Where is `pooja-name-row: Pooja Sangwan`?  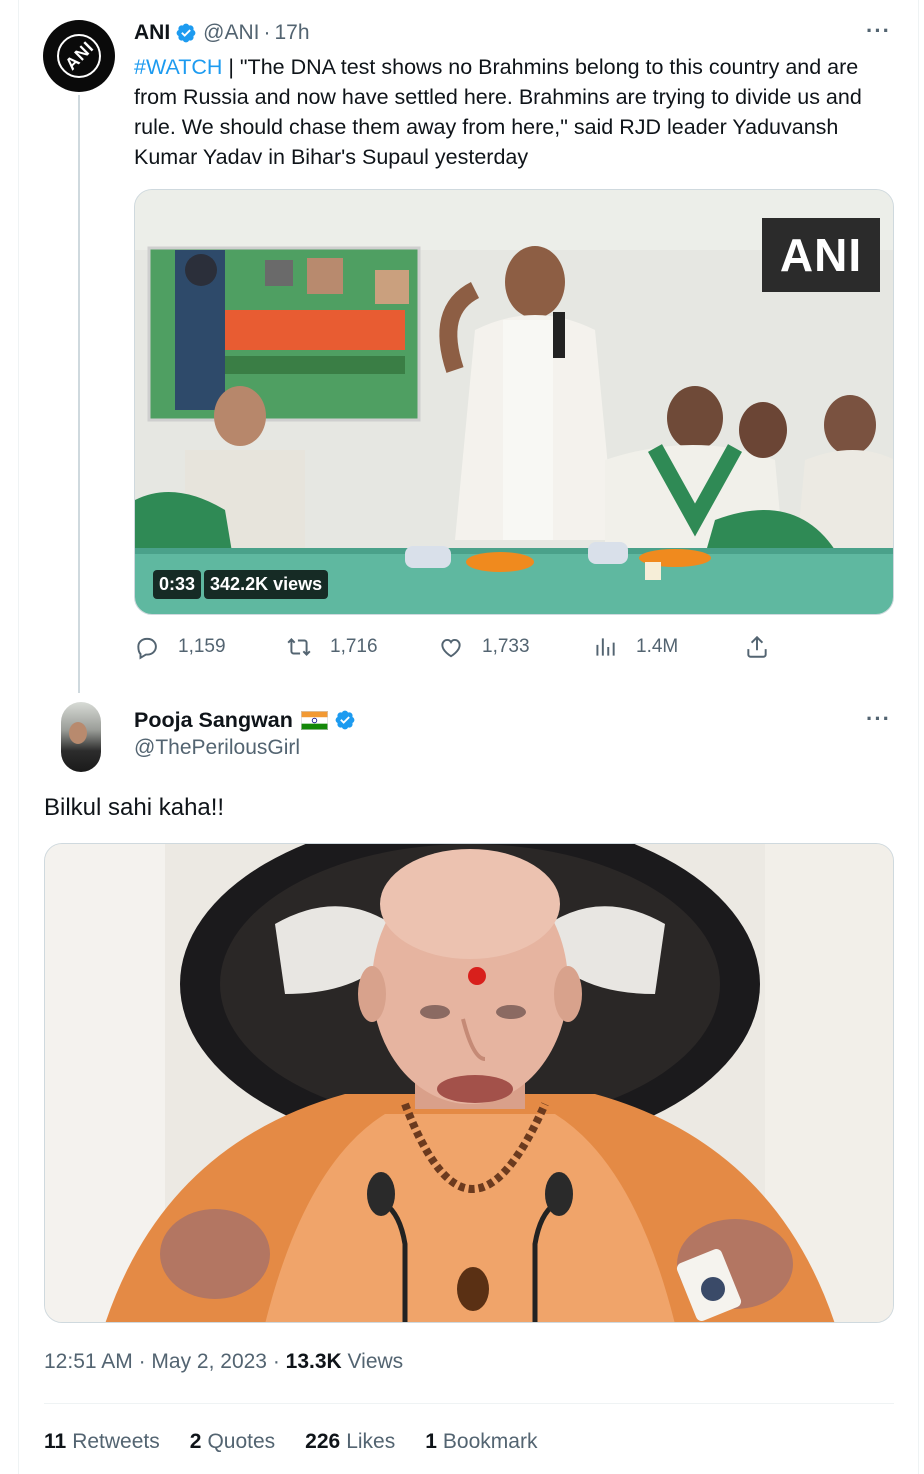 pooja-name-row: Pooja Sangwan is located at coordinates (248, 720).